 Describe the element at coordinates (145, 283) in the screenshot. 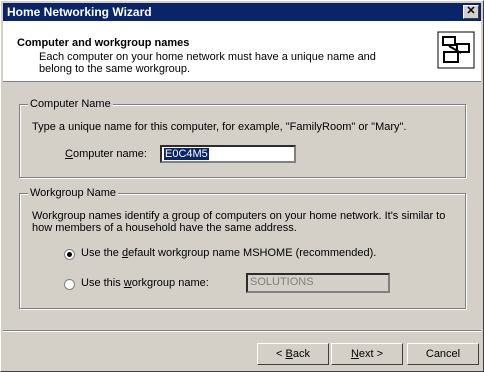

I see `custom-workgroup-label: Use this workgroup name:` at that location.